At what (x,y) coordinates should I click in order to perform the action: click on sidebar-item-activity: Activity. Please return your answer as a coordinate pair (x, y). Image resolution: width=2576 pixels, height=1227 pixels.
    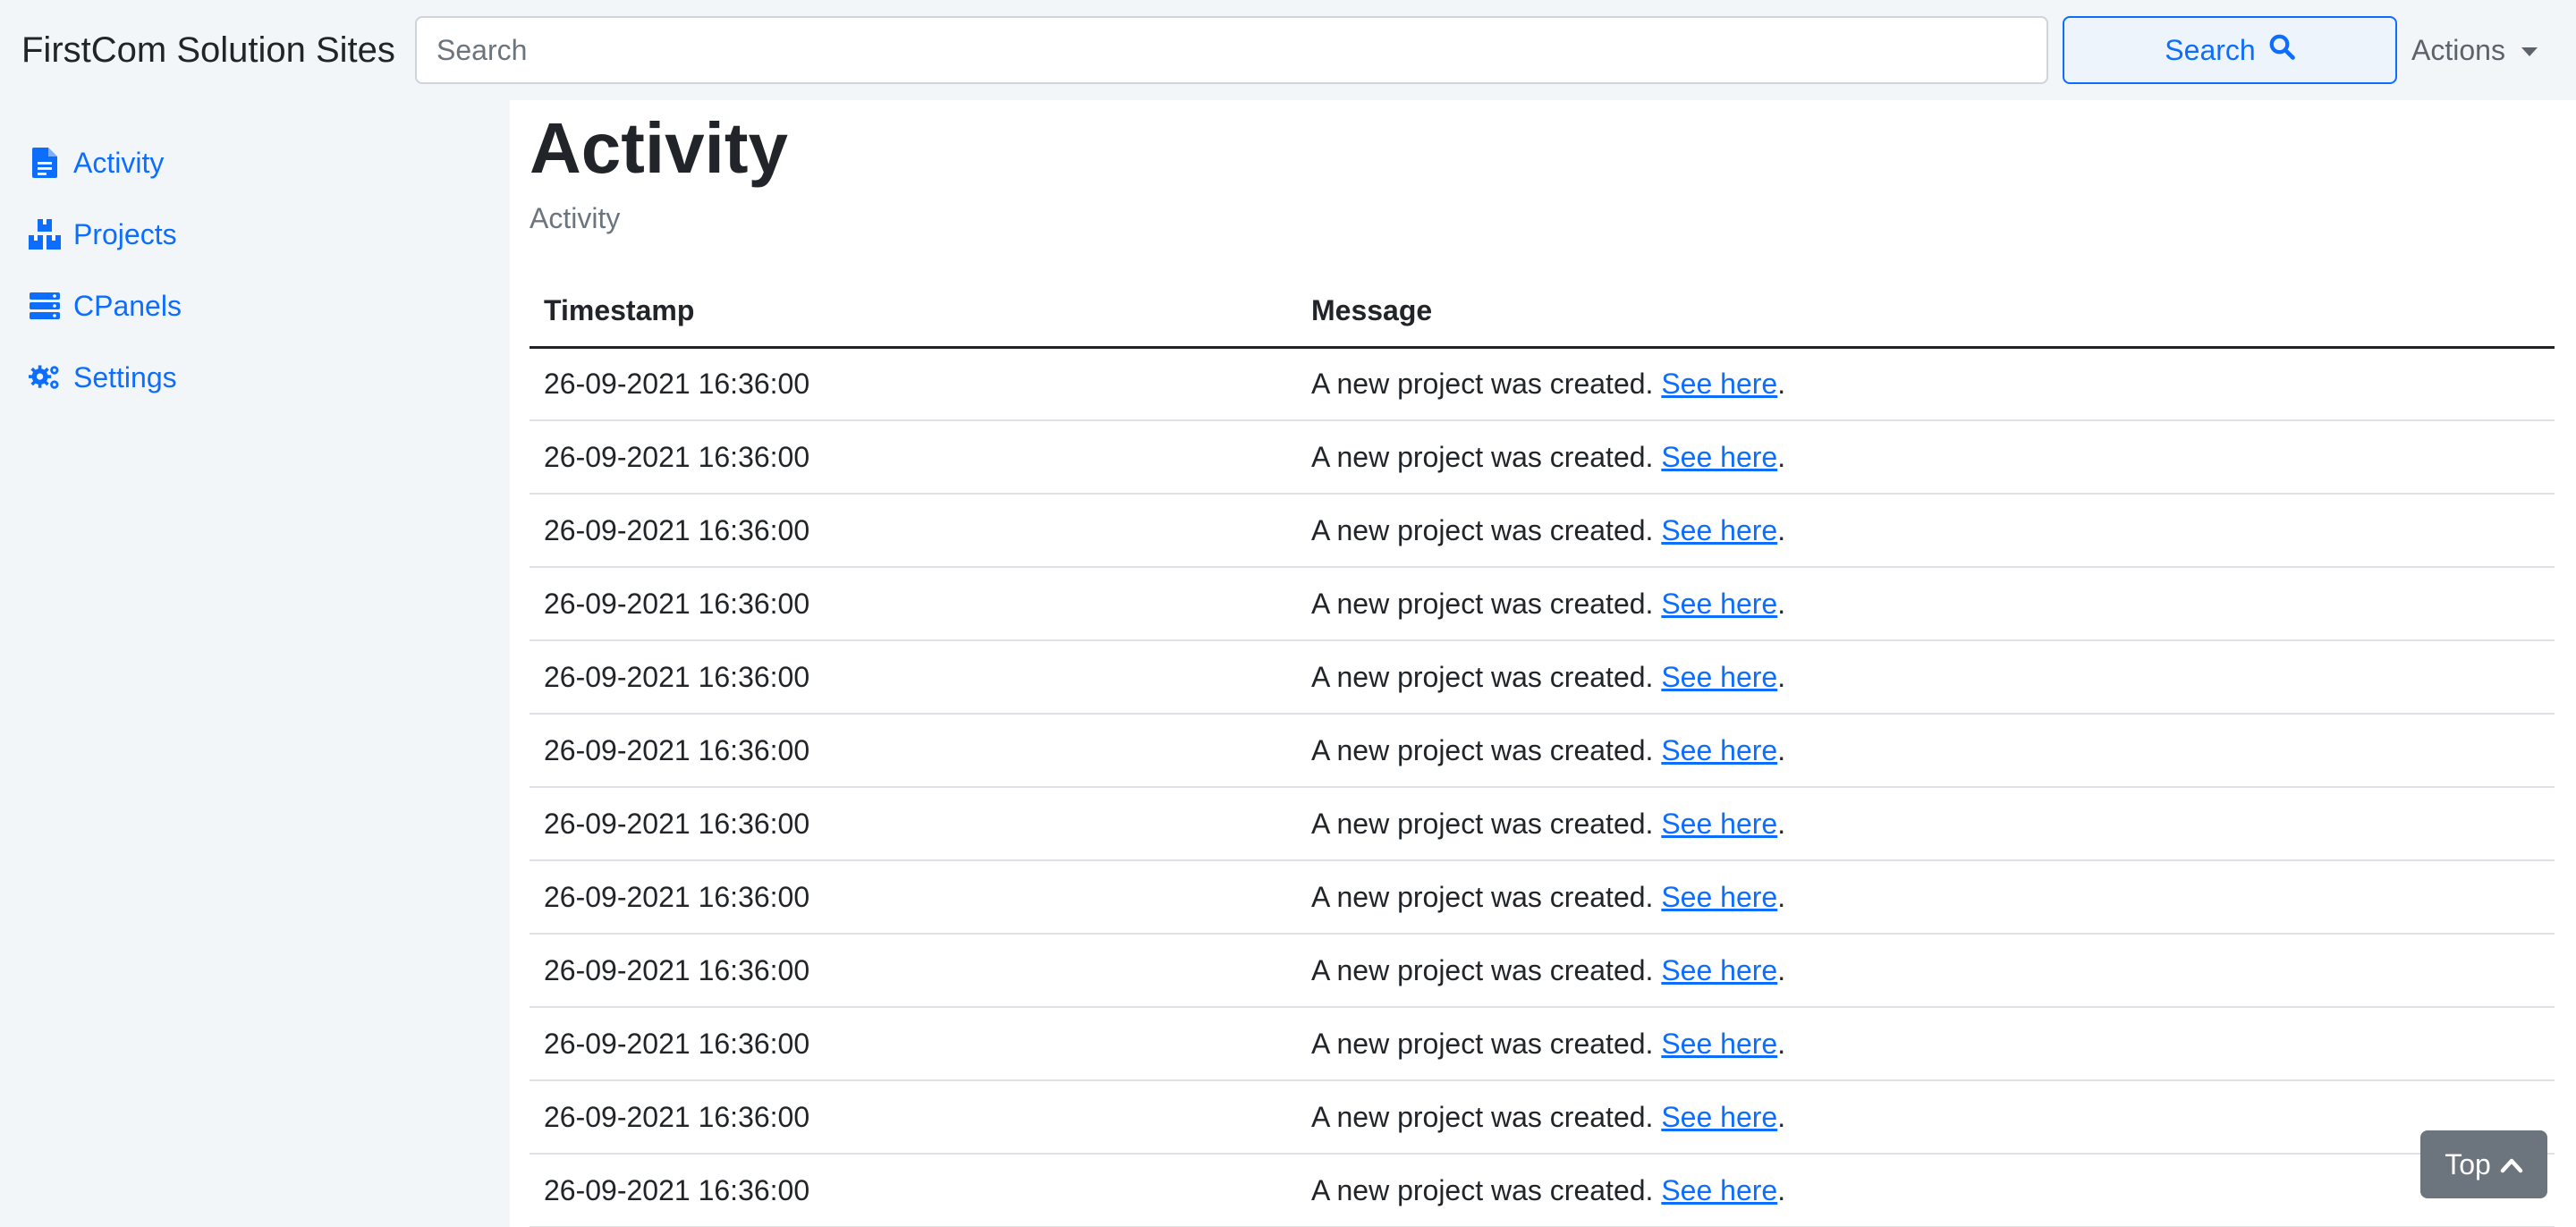
    Looking at the image, I should click on (96, 163).